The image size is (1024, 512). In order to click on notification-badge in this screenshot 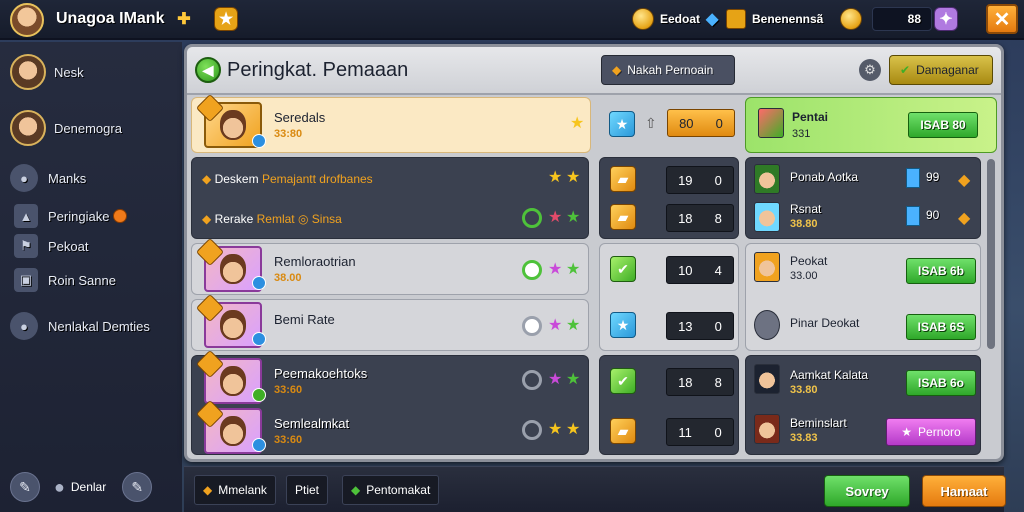, I will do `click(120, 216)`.